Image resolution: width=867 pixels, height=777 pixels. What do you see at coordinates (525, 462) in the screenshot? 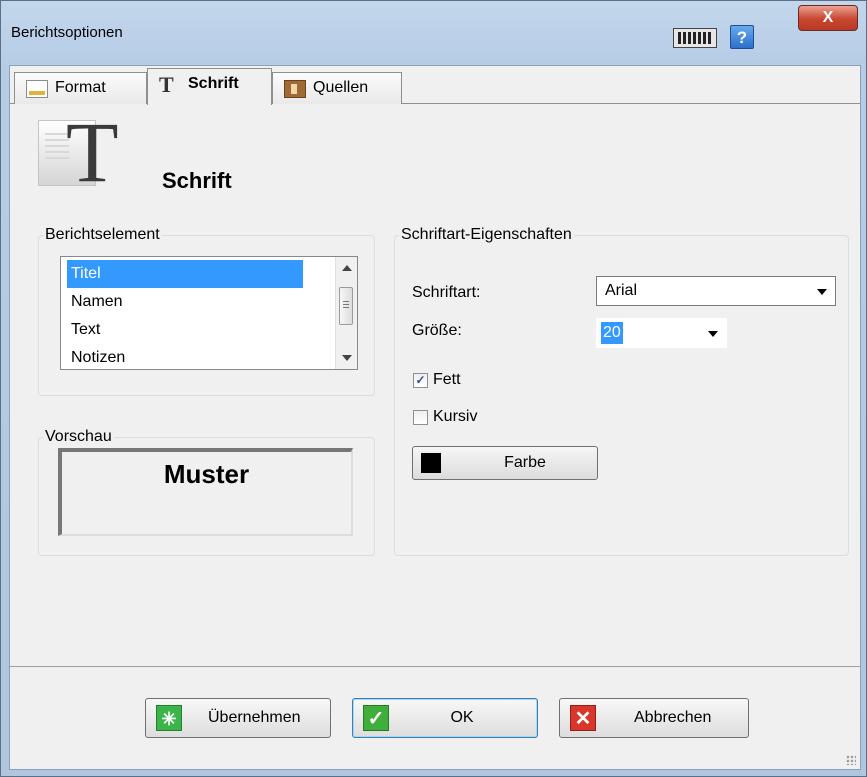
I see `color-button-label: Farbe` at bounding box center [525, 462].